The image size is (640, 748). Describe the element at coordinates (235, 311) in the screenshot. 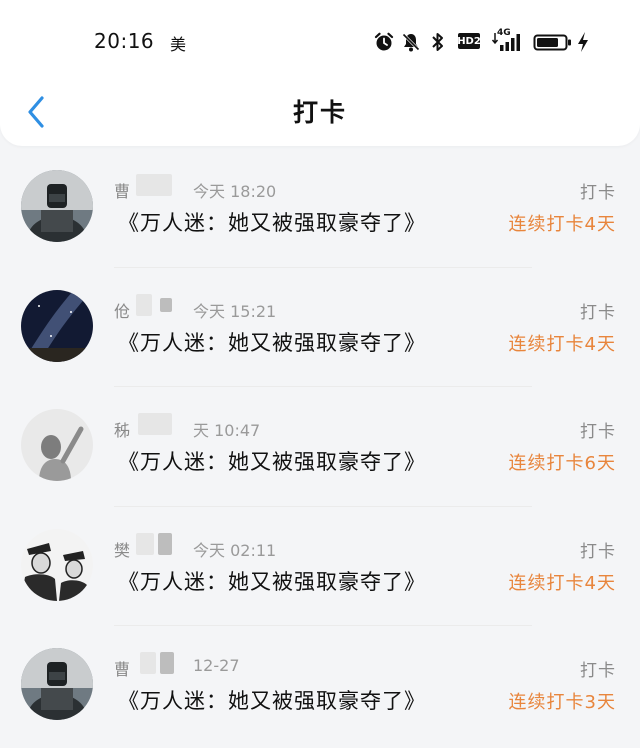

I see `checkin-time: 今天 15:21` at that location.